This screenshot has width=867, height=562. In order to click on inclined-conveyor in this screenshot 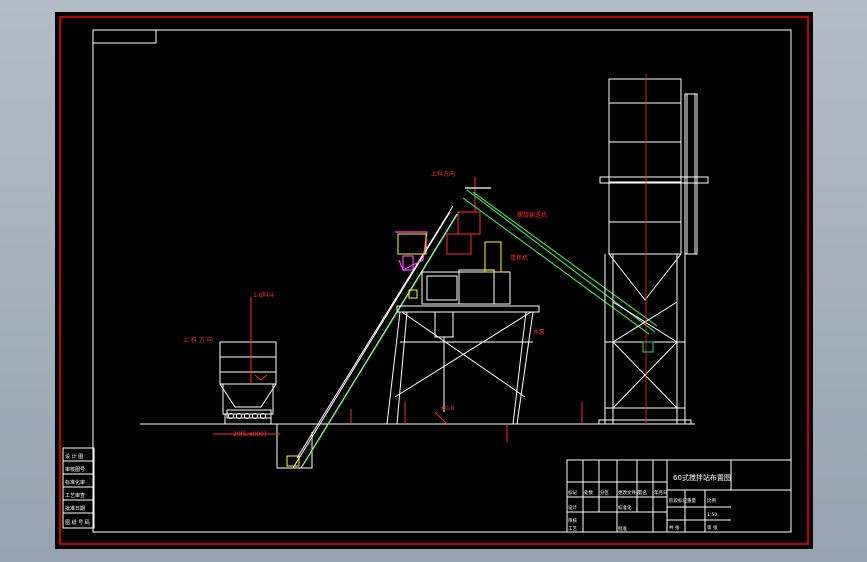, I will do `click(375, 337)`.